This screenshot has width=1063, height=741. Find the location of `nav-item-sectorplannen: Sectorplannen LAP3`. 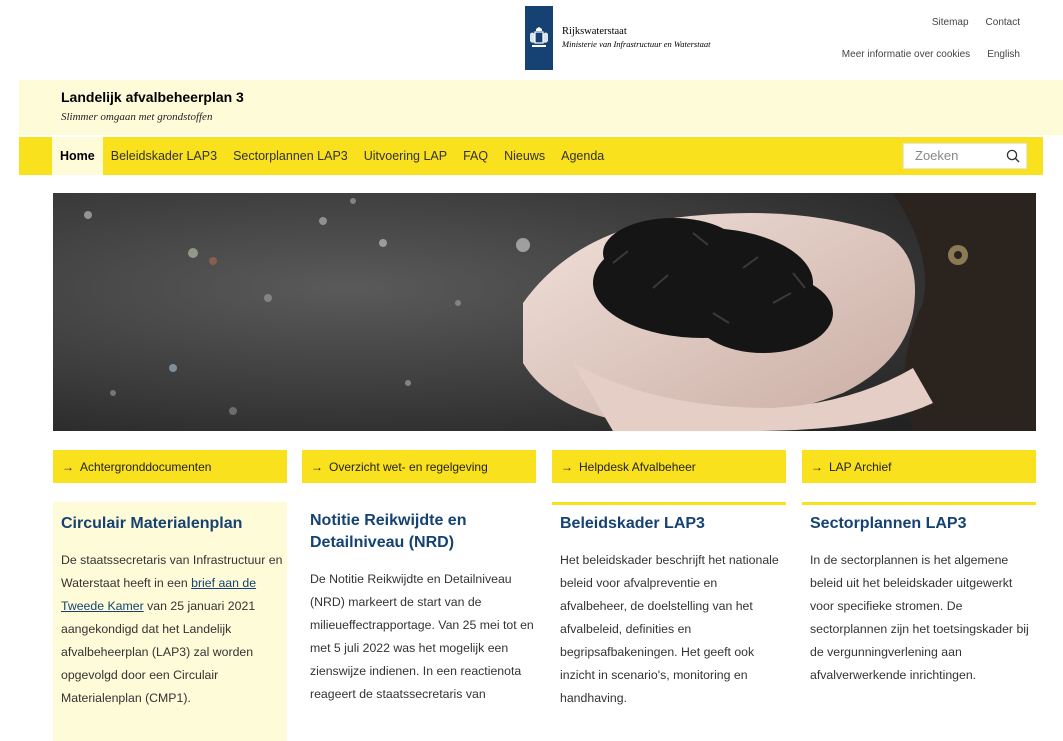

nav-item-sectorplannen: Sectorplannen LAP3 is located at coordinates (290, 156).